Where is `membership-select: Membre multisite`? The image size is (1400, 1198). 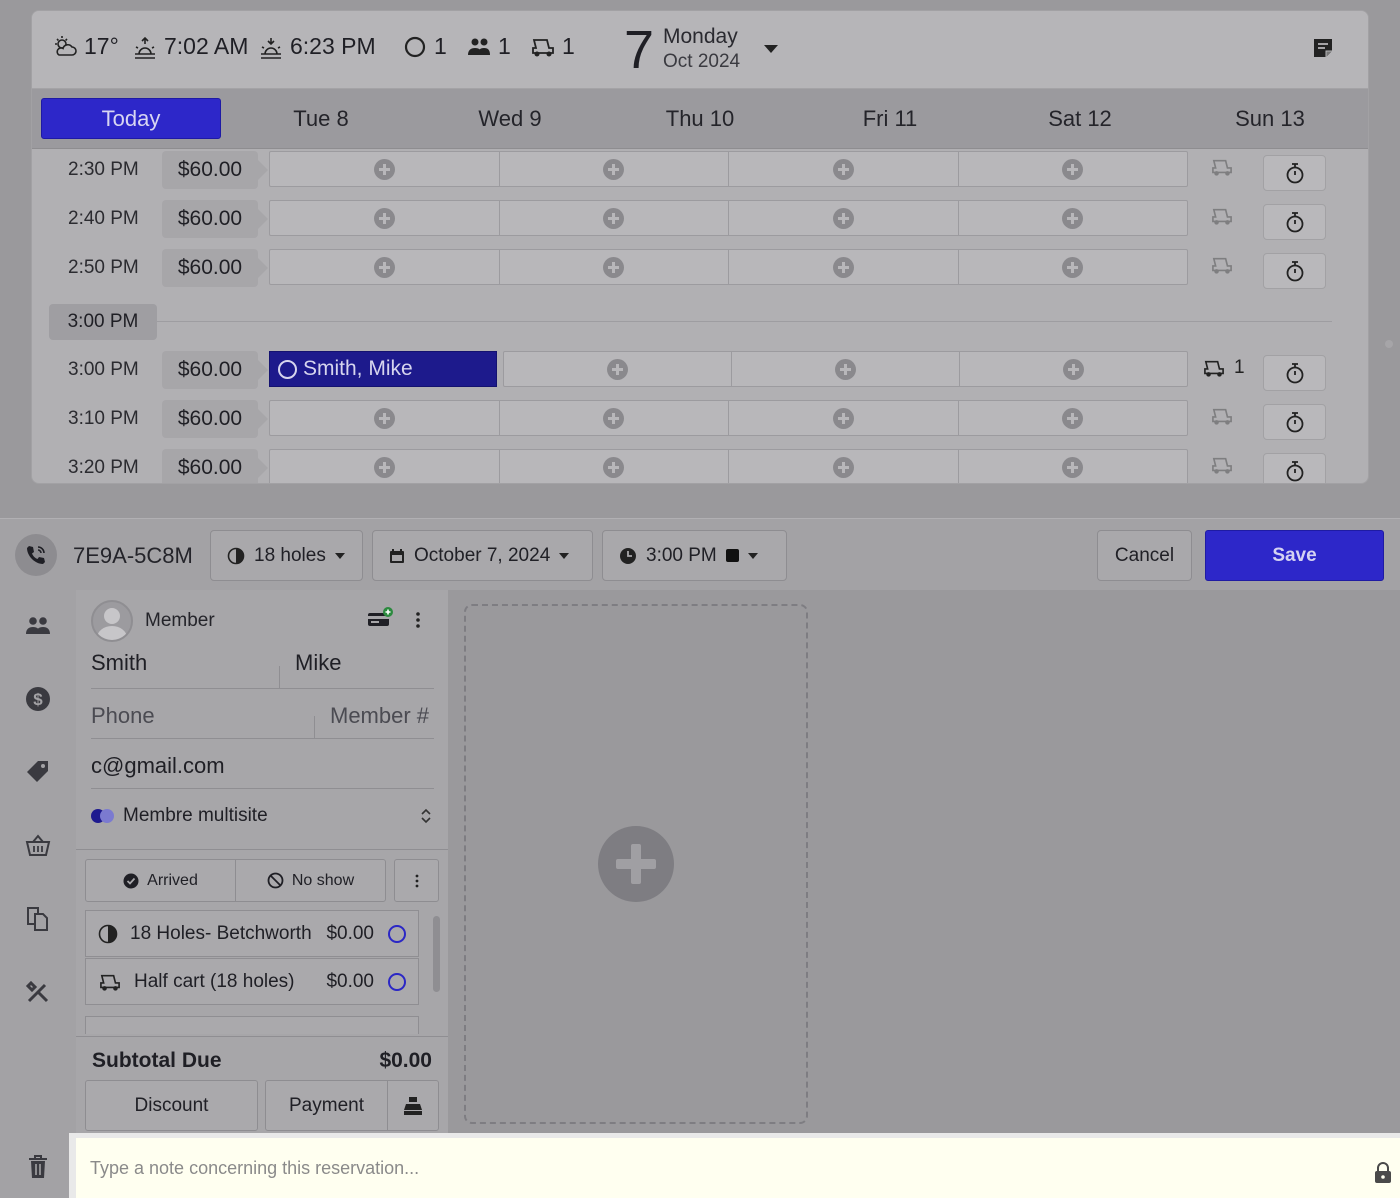 membership-select: Membre multisite is located at coordinates (262, 816).